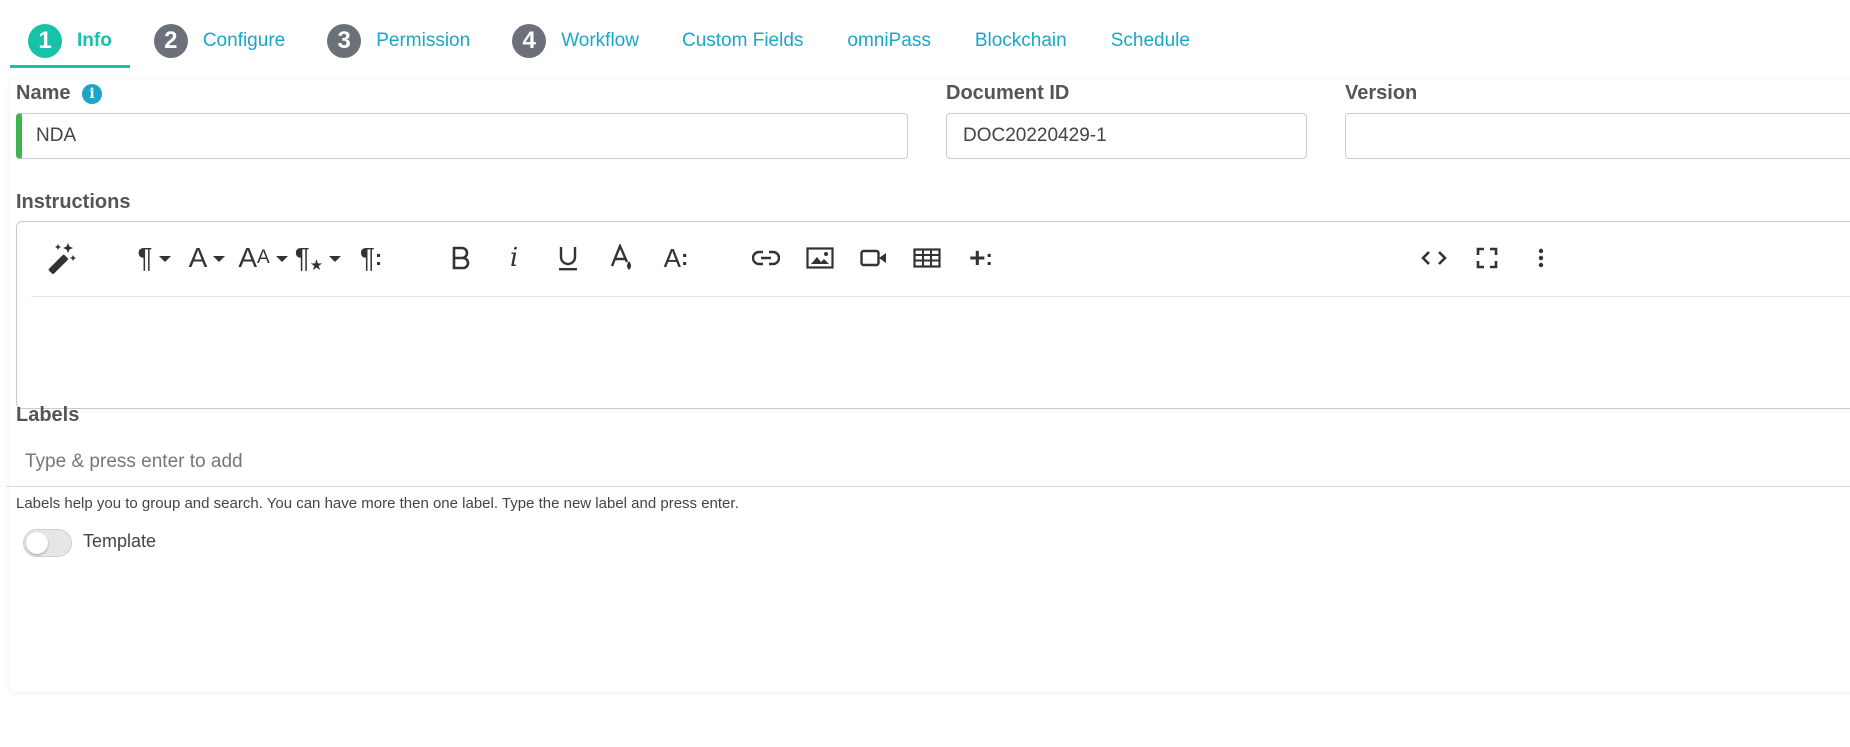  Describe the element at coordinates (37, 543) in the screenshot. I see `toggle-knob` at that location.